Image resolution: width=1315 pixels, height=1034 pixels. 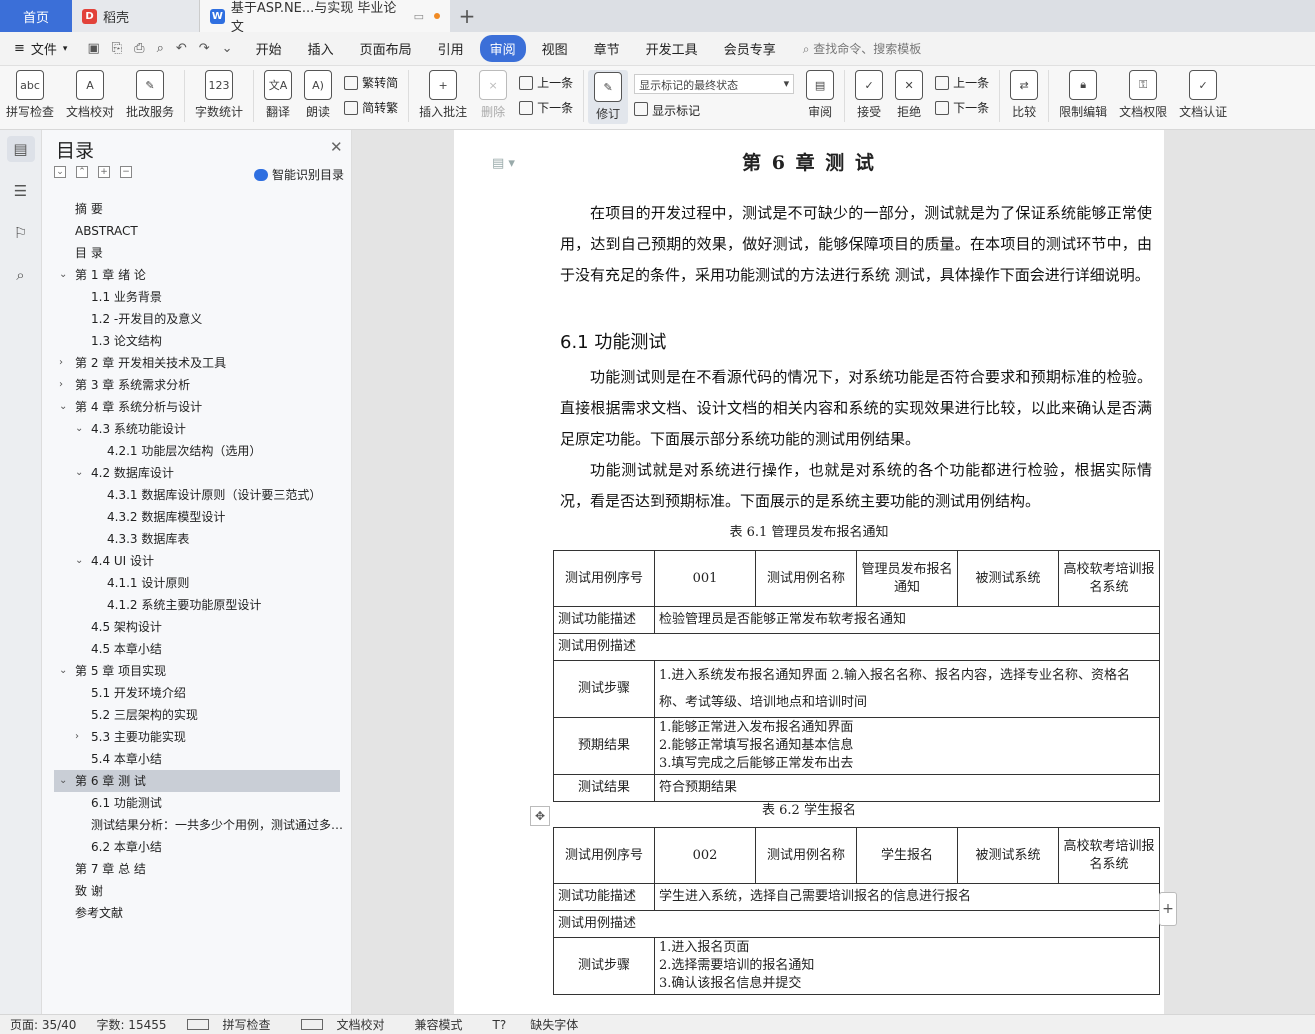 I want to click on track-changes-button: ✎ 修订, so click(x=608, y=97).